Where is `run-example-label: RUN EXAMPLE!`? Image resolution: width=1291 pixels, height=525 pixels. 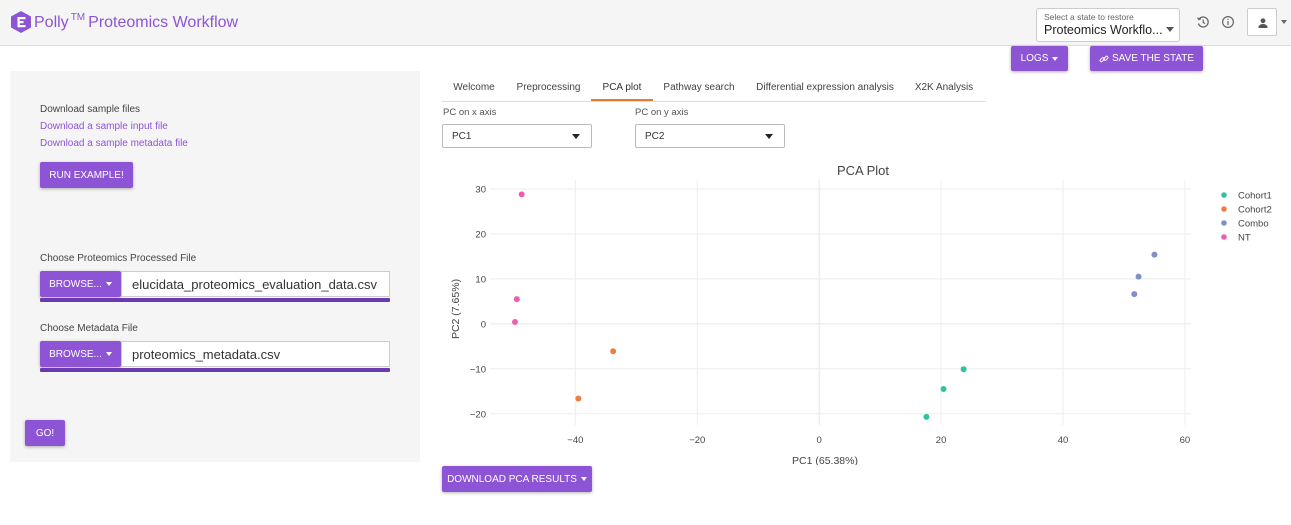 run-example-label: RUN EXAMPLE! is located at coordinates (86, 175).